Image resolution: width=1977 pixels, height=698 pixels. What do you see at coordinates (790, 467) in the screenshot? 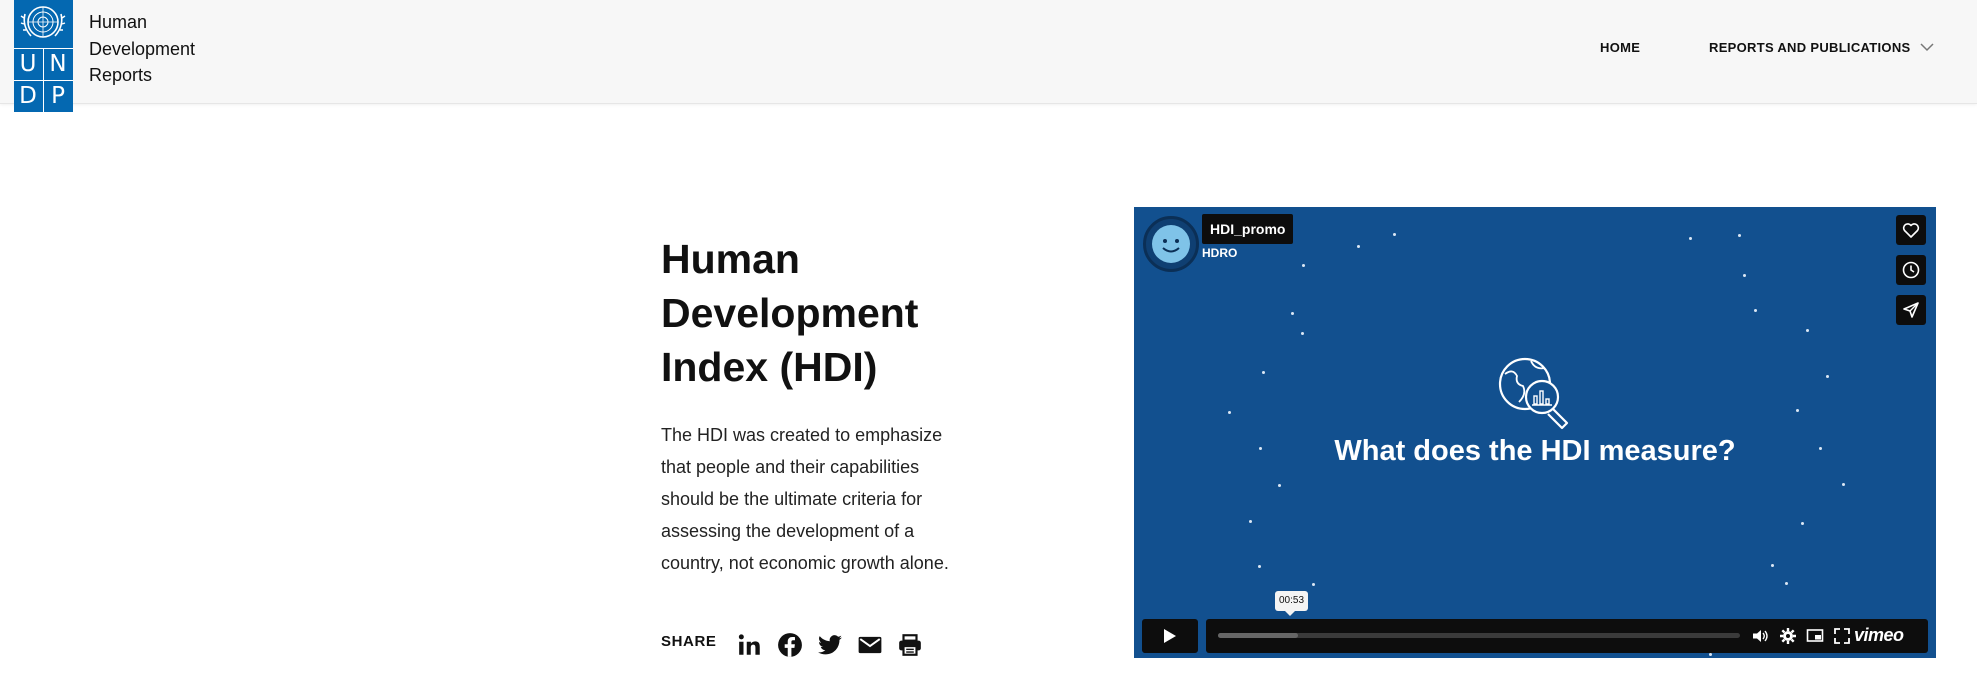
I see `intro-line: that people and their capabilities` at bounding box center [790, 467].